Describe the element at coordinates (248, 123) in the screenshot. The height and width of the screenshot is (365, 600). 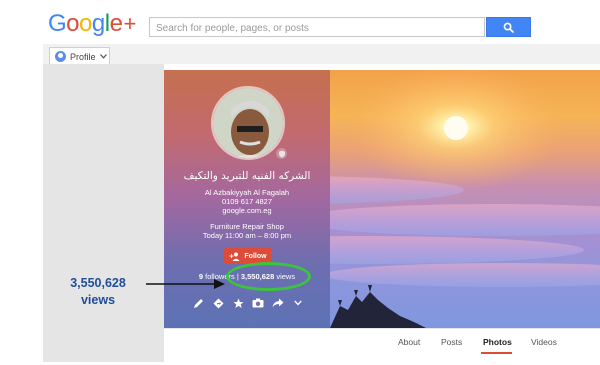
I see `profile-avatar` at that location.